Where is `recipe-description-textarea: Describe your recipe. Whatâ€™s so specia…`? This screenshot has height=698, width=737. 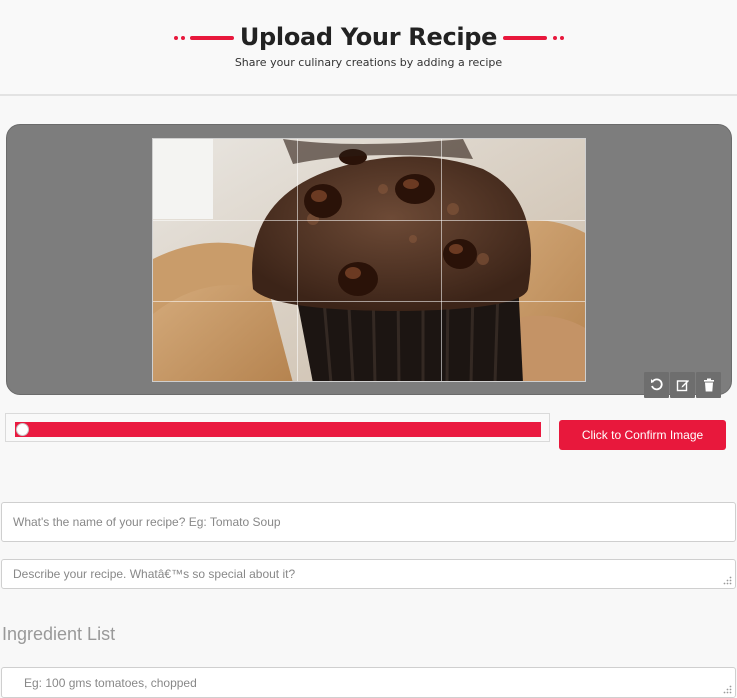
recipe-description-textarea: Describe your recipe. Whatâ€™s so specia… is located at coordinates (368, 574).